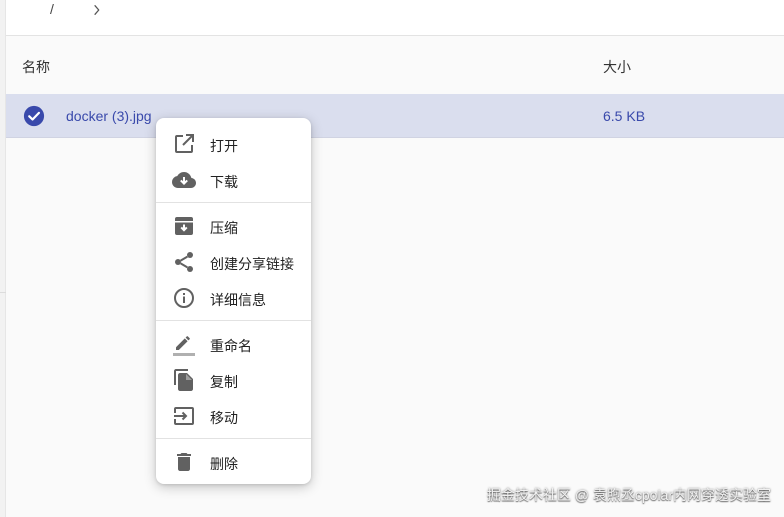 This screenshot has width=784, height=517. What do you see at coordinates (238, 300) in the screenshot?
I see `menu-item-label: 详细信息` at bounding box center [238, 300].